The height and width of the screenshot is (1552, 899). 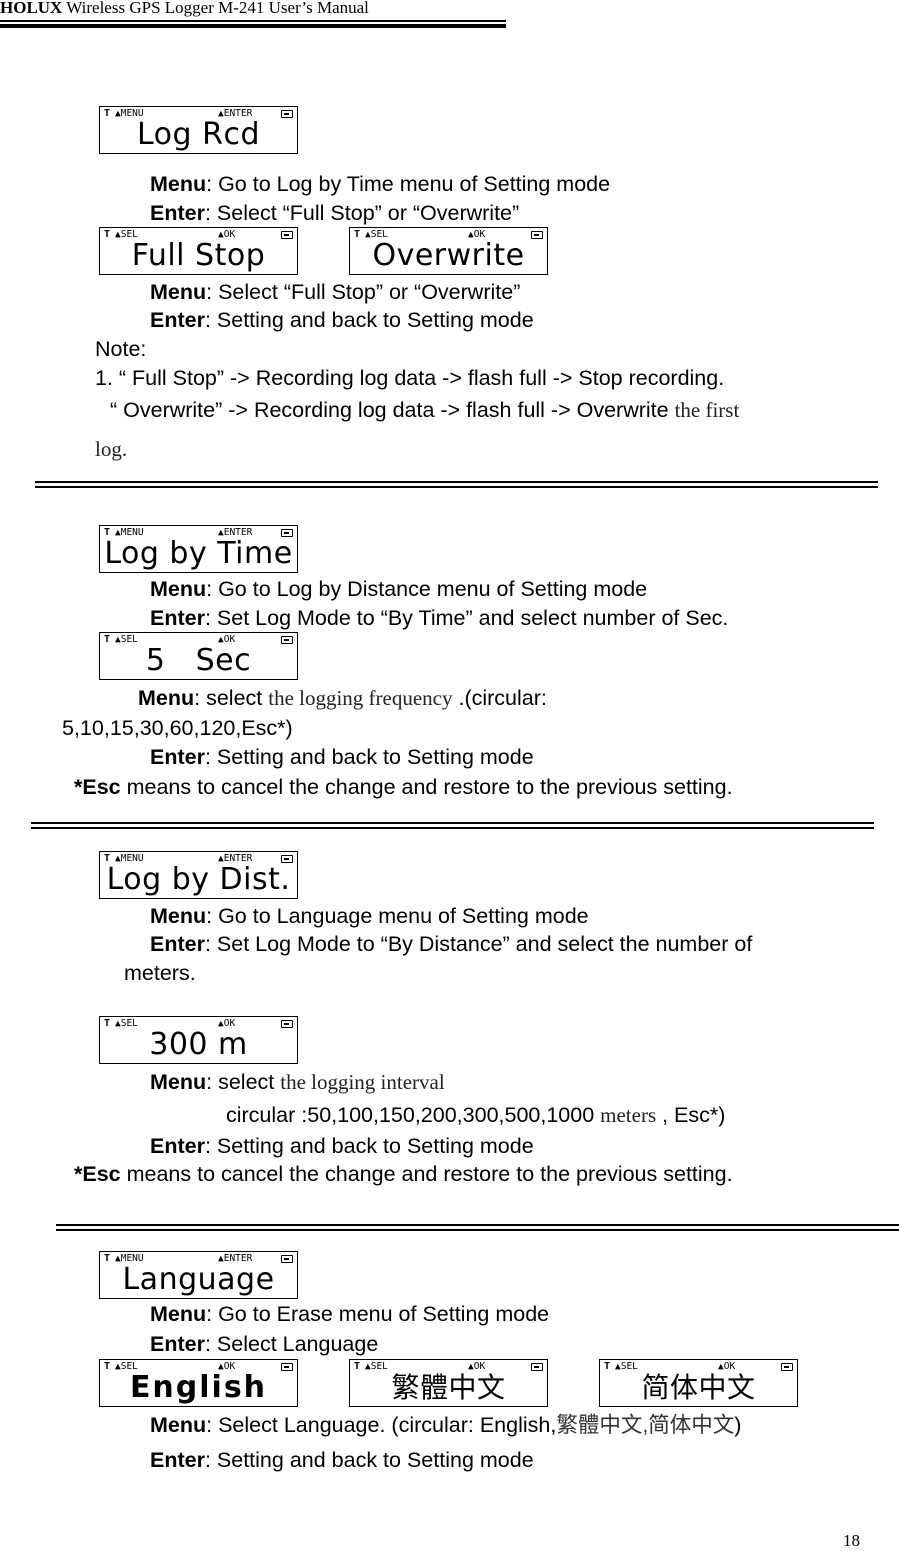 I want to click on lcd-text: 繁體中文, so click(x=448, y=1387).